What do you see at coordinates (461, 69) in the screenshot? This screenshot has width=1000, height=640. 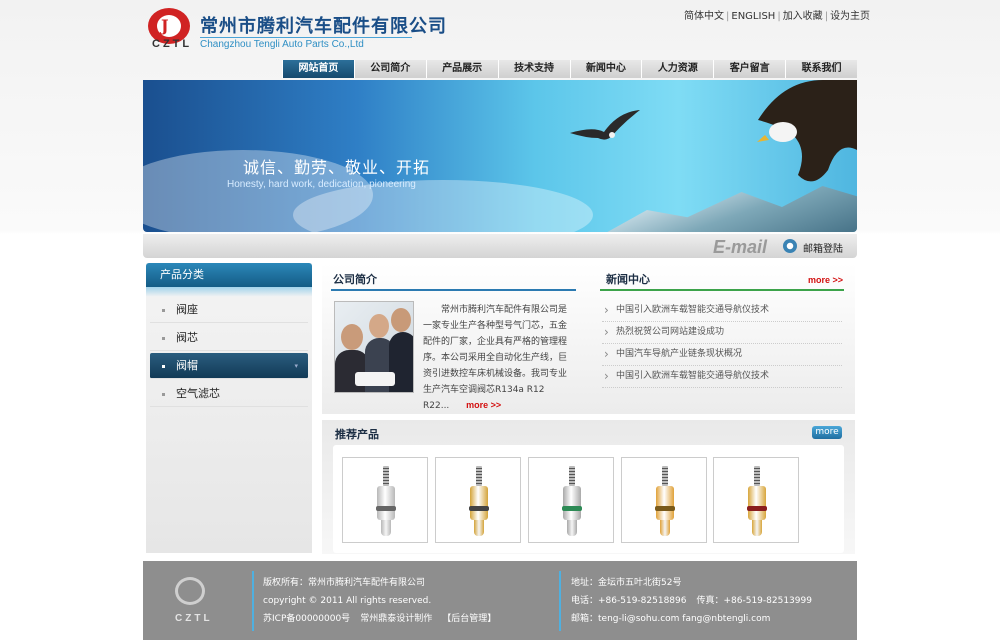 I see `nav-products: 产品展示` at bounding box center [461, 69].